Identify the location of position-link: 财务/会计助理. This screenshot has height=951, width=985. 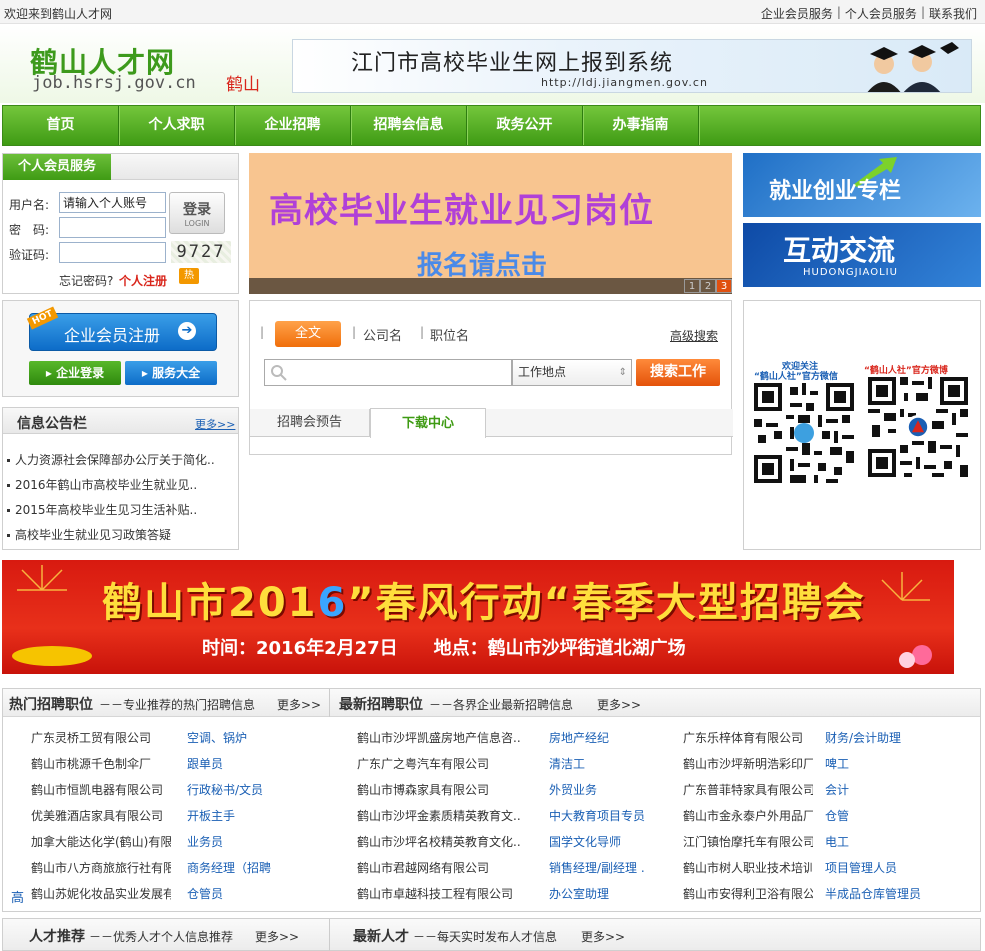
(880, 738).